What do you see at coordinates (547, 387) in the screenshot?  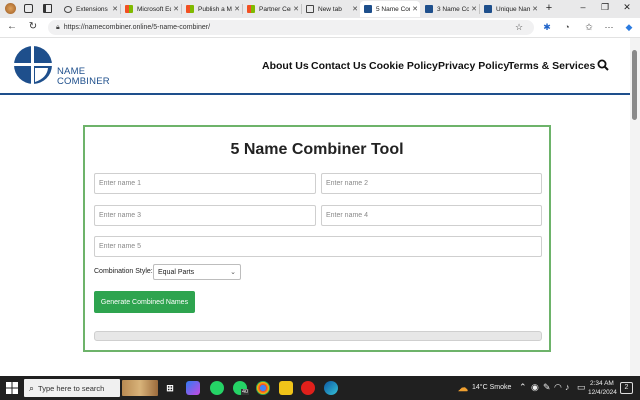 I see `pen-icon: ✎` at bounding box center [547, 387].